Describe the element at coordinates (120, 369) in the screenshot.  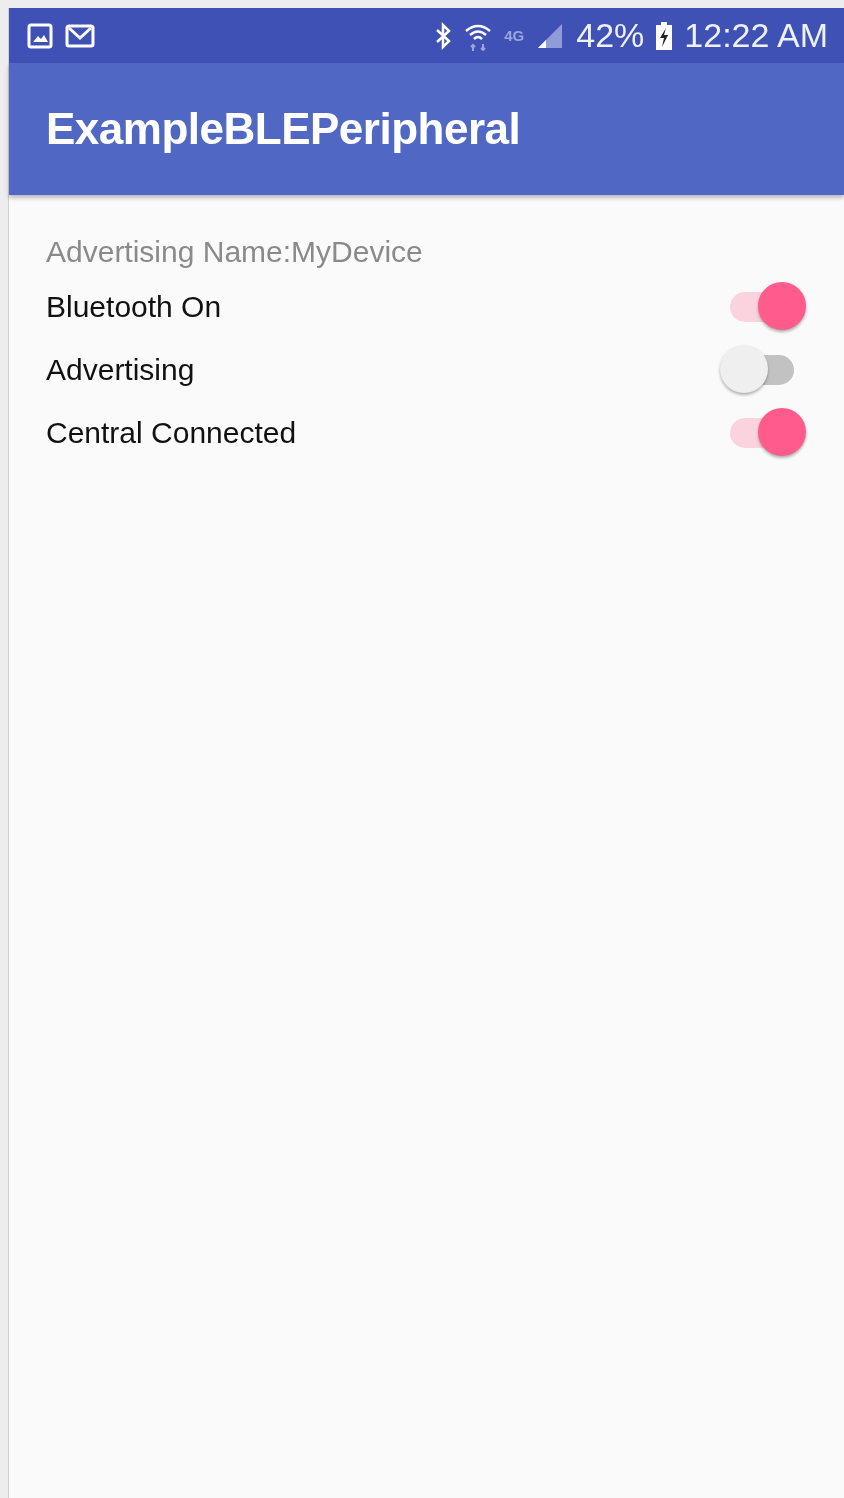
I see `setting-label: Advertising` at that location.